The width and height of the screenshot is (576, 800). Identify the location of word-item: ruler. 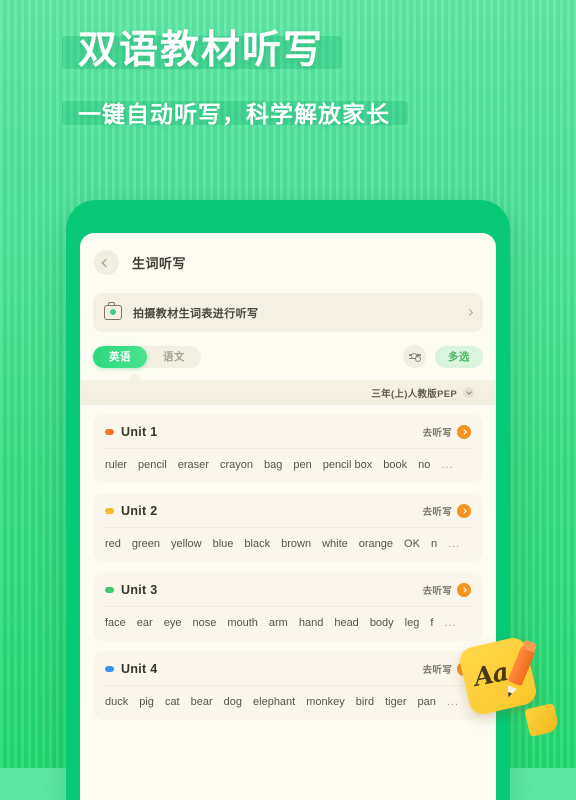
(116, 465).